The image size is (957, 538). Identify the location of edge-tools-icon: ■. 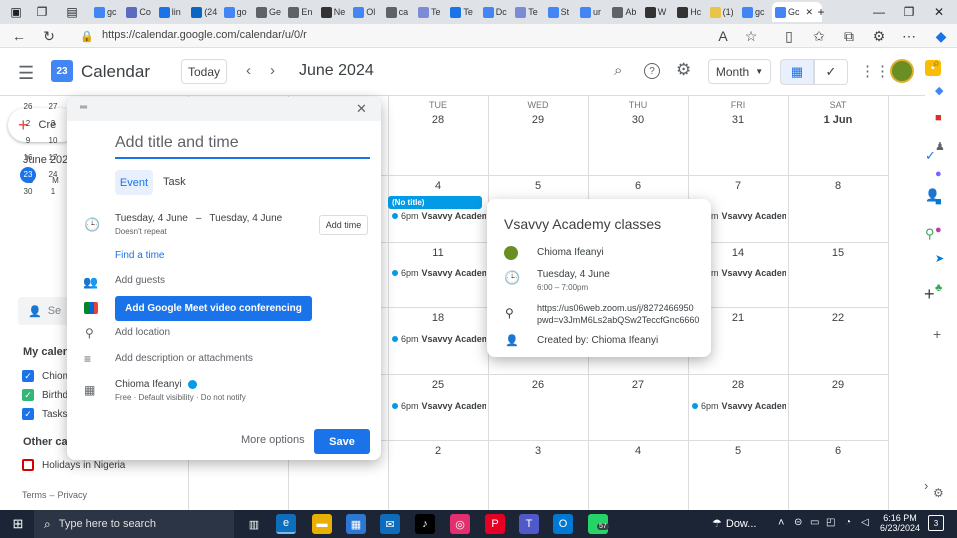
(938, 118).